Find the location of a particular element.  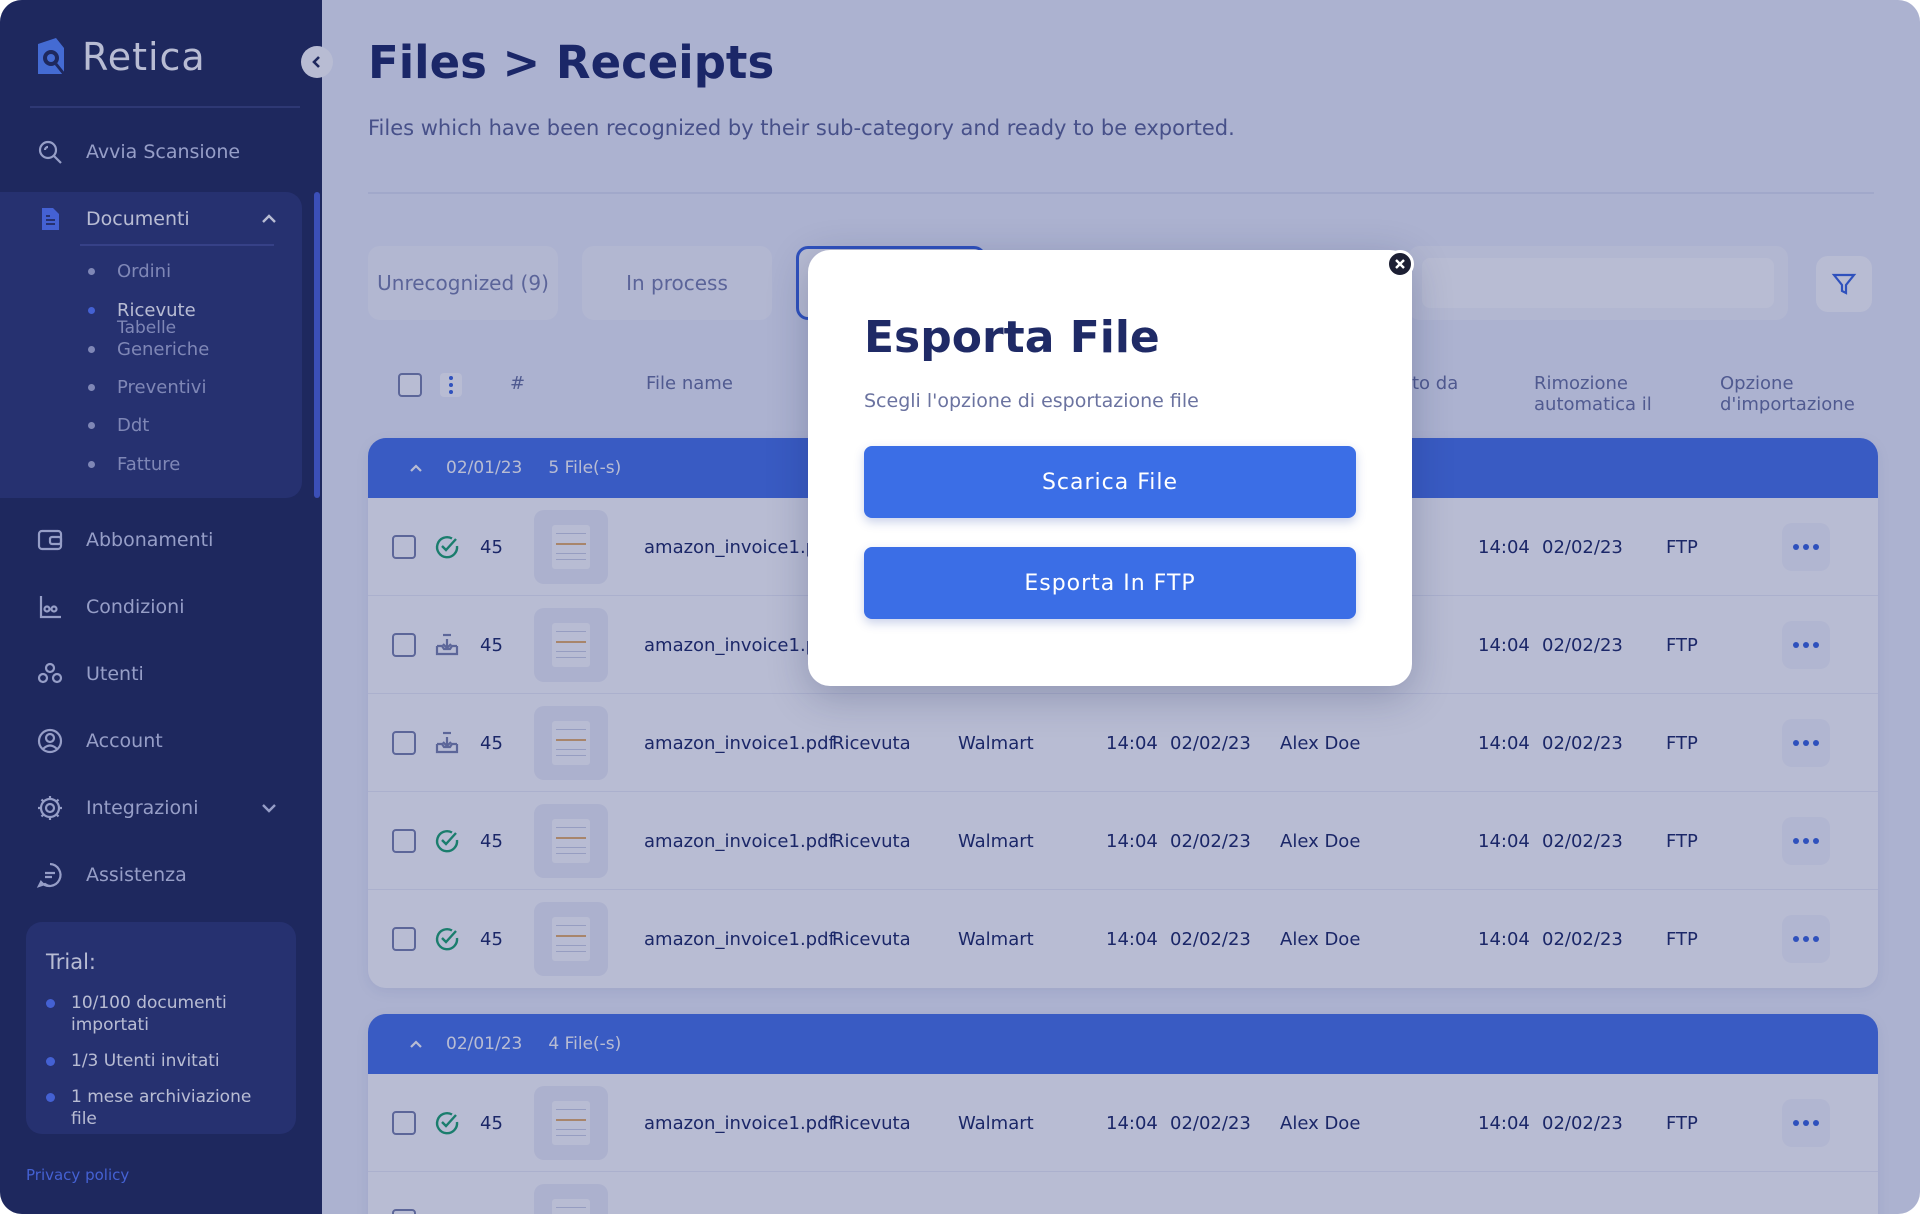

modal-close-button is located at coordinates (1400, 264).